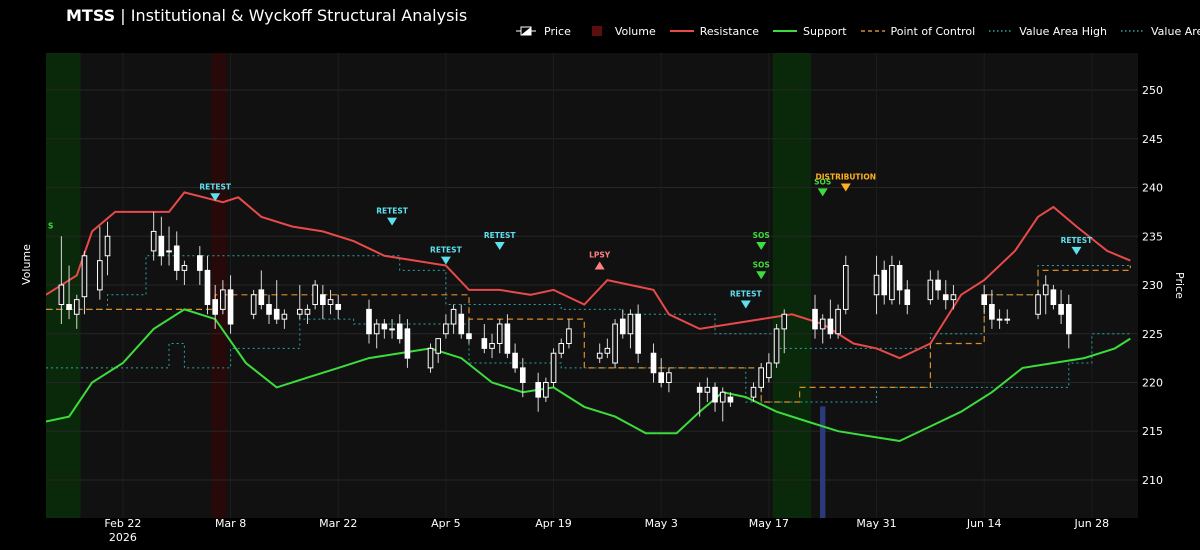 The height and width of the screenshot is (550, 1200). I want to click on price-tick-label: 240, so click(1152, 188).